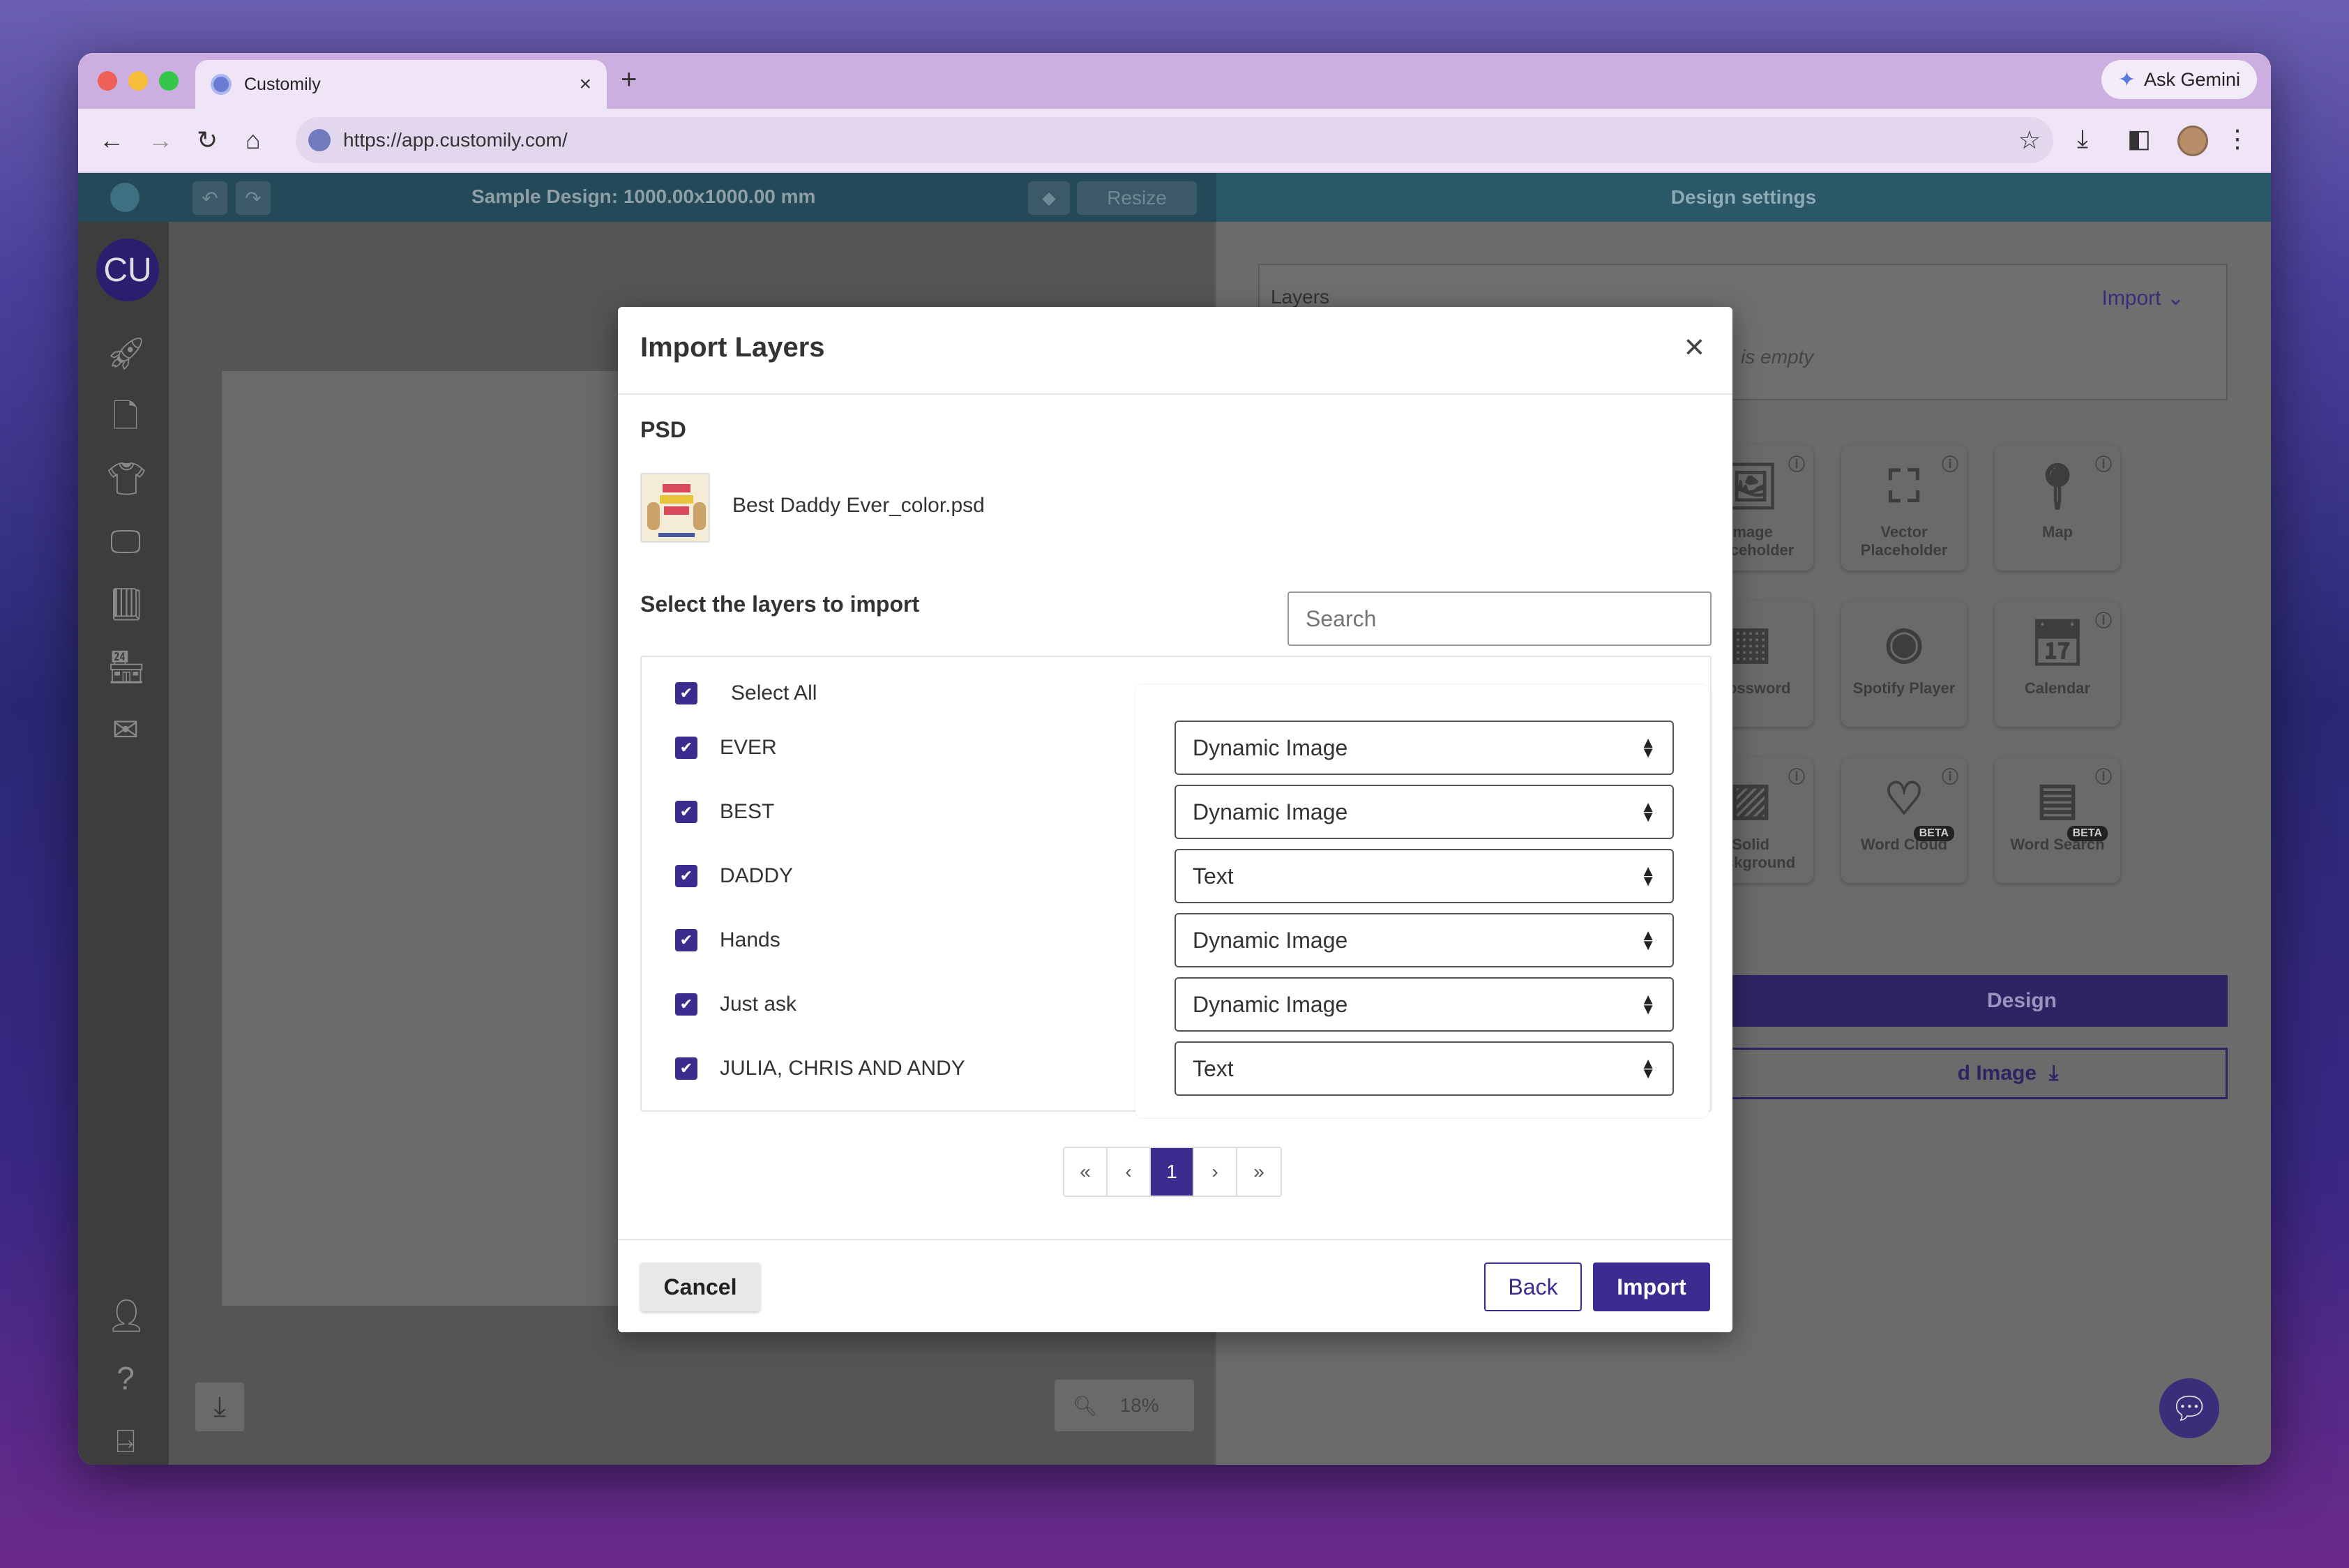 The height and width of the screenshot is (1568, 2349). Describe the element at coordinates (2057, 508) in the screenshot. I see `tool-map: ⓘ 📍︎ Map` at that location.